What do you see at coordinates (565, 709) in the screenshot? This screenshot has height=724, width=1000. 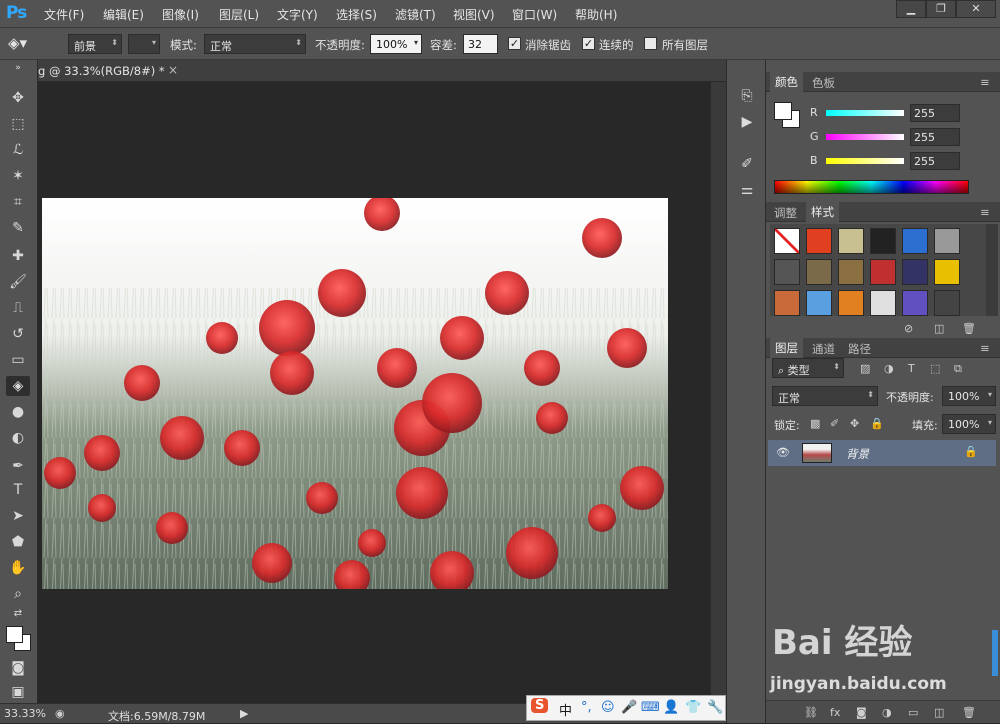 I see `ime-chinese-mode: 中` at bounding box center [565, 709].